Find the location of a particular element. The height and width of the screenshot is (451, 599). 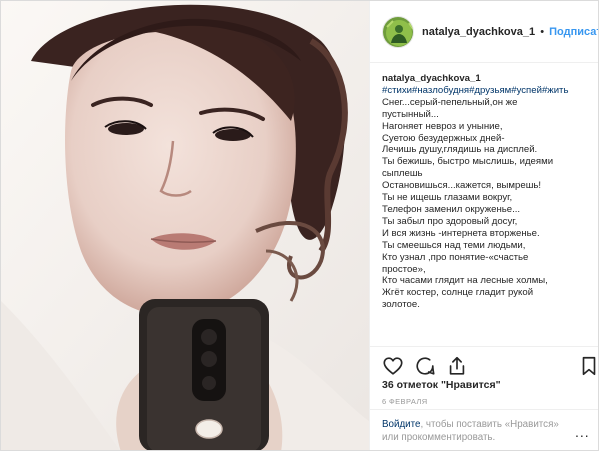

caption-line: Снег...серый-пепельный,он же is located at coordinates (450, 102).